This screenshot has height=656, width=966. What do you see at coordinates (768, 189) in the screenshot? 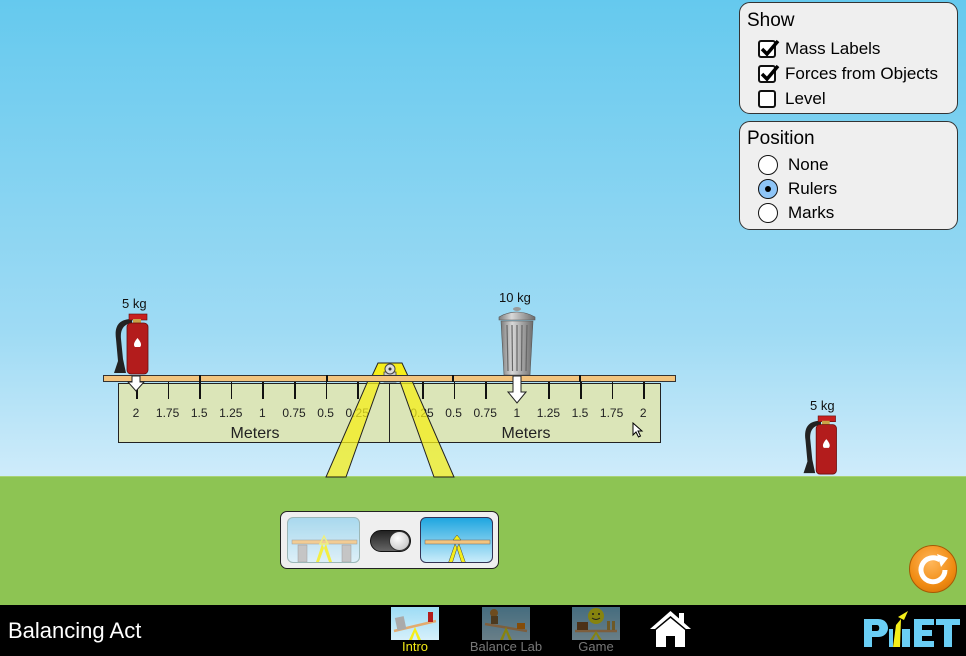
I see `radio-selected-icon` at bounding box center [768, 189].